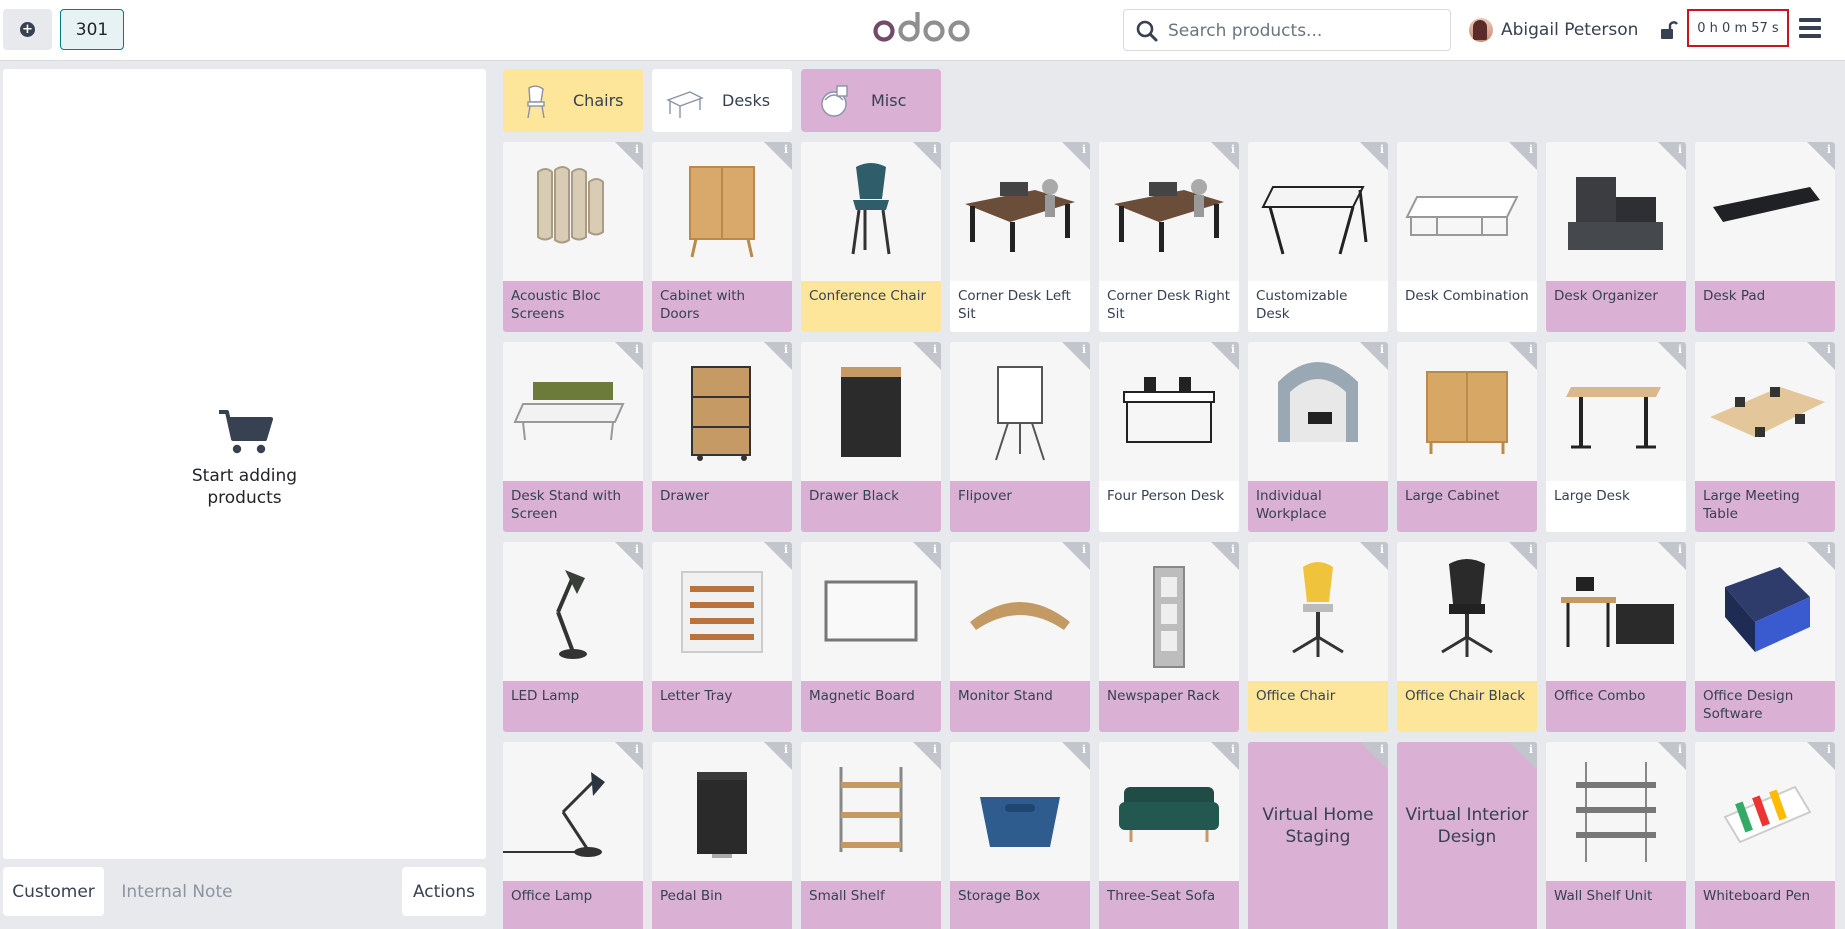 The width and height of the screenshot is (1845, 929). Describe the element at coordinates (1570, 30) in the screenshot. I see `user-name: Abigail Peterson` at that location.